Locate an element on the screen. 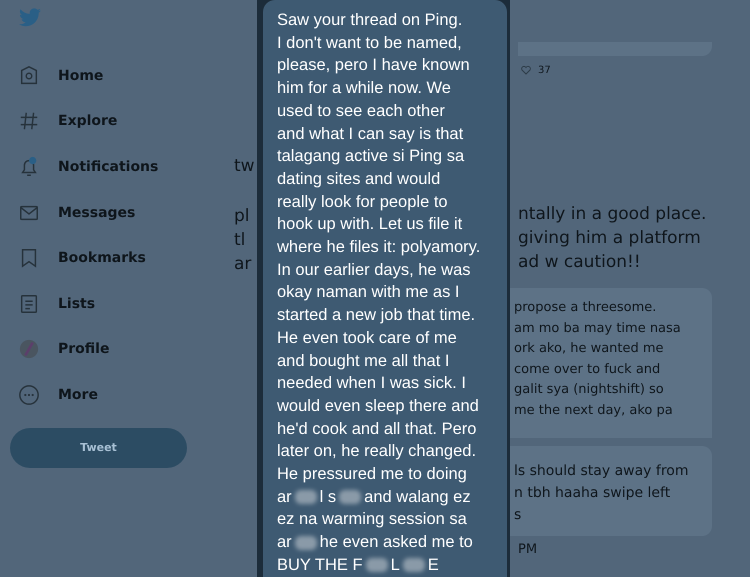 The image size is (750, 577). message-text: L is located at coordinates (395, 565).